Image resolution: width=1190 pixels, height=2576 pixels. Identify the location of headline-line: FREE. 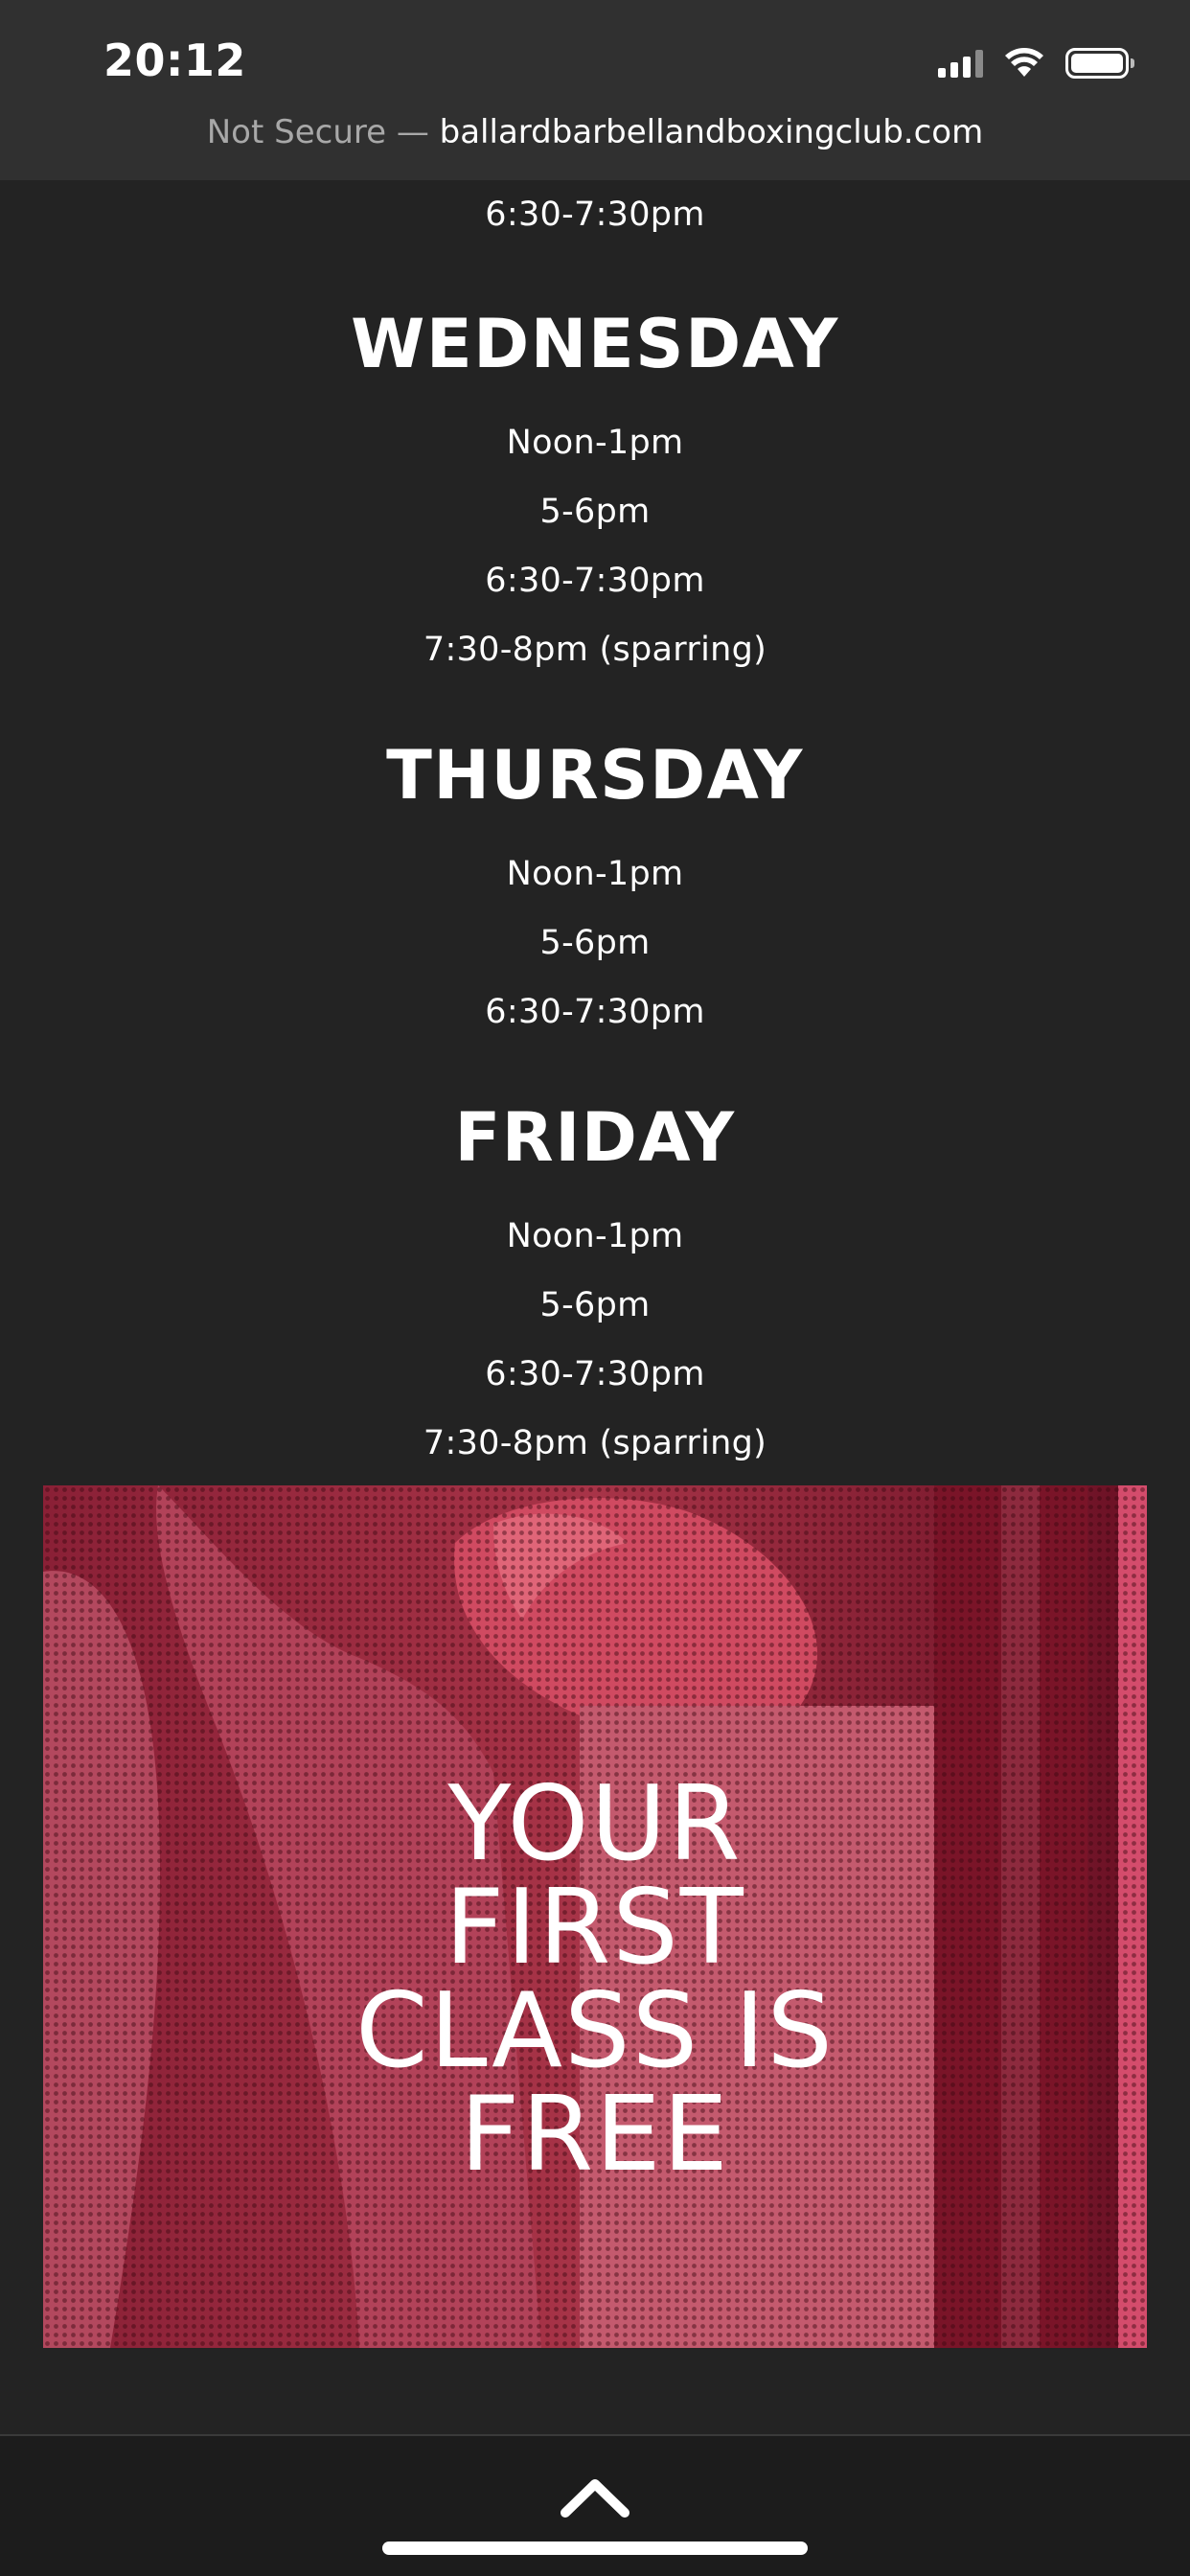
(595, 2135).